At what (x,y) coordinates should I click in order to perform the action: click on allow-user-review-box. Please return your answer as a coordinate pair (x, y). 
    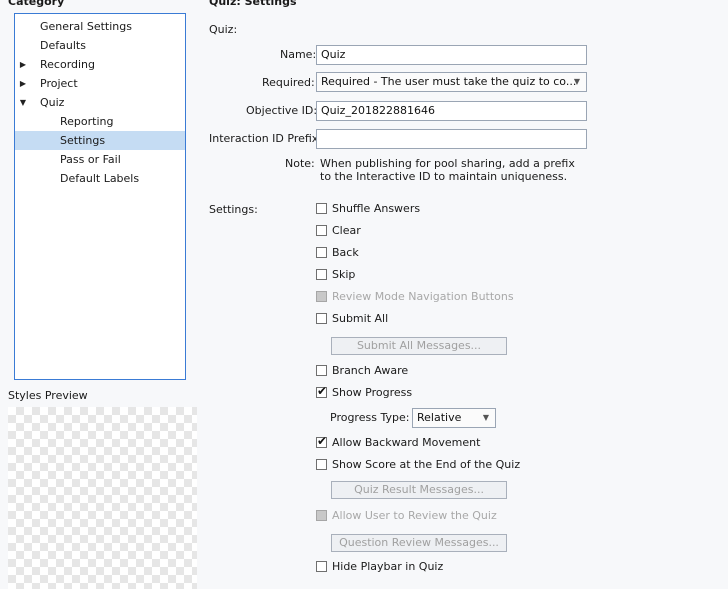
    Looking at the image, I should click on (321, 515).